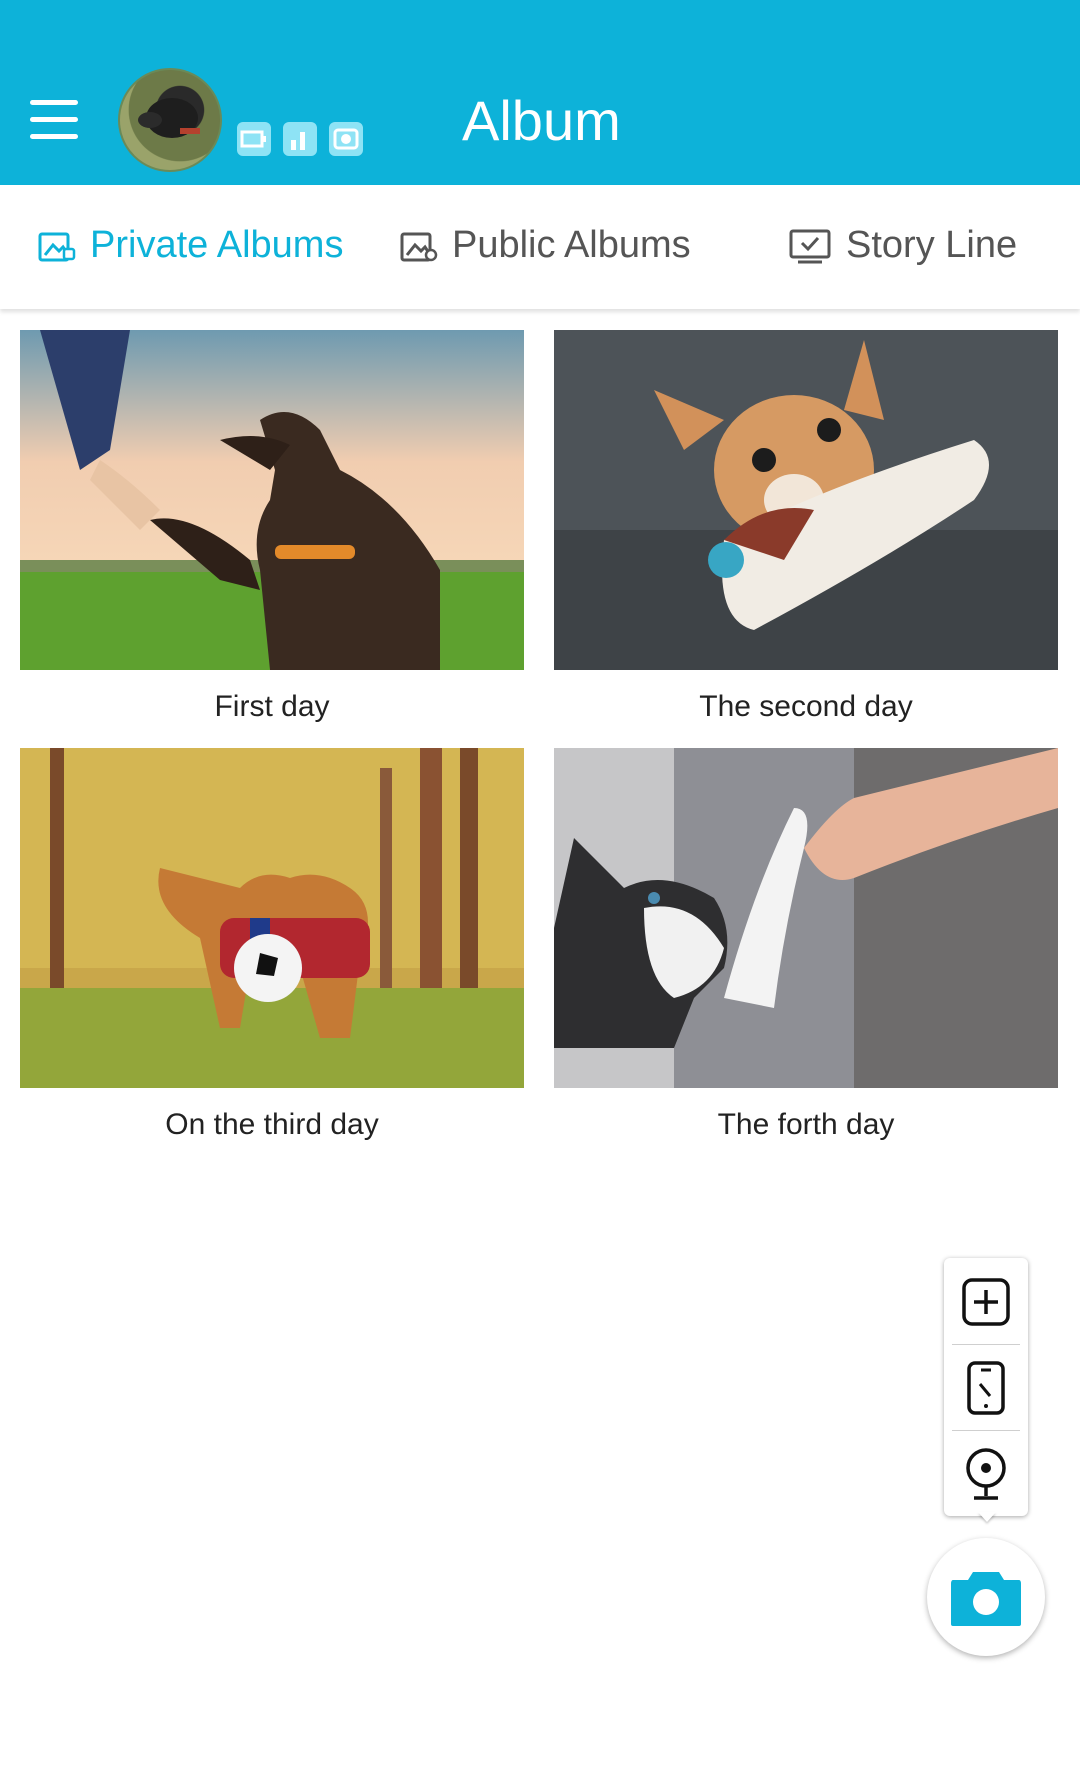  Describe the element at coordinates (57, 247) in the screenshot. I see `private-album-icon` at that location.